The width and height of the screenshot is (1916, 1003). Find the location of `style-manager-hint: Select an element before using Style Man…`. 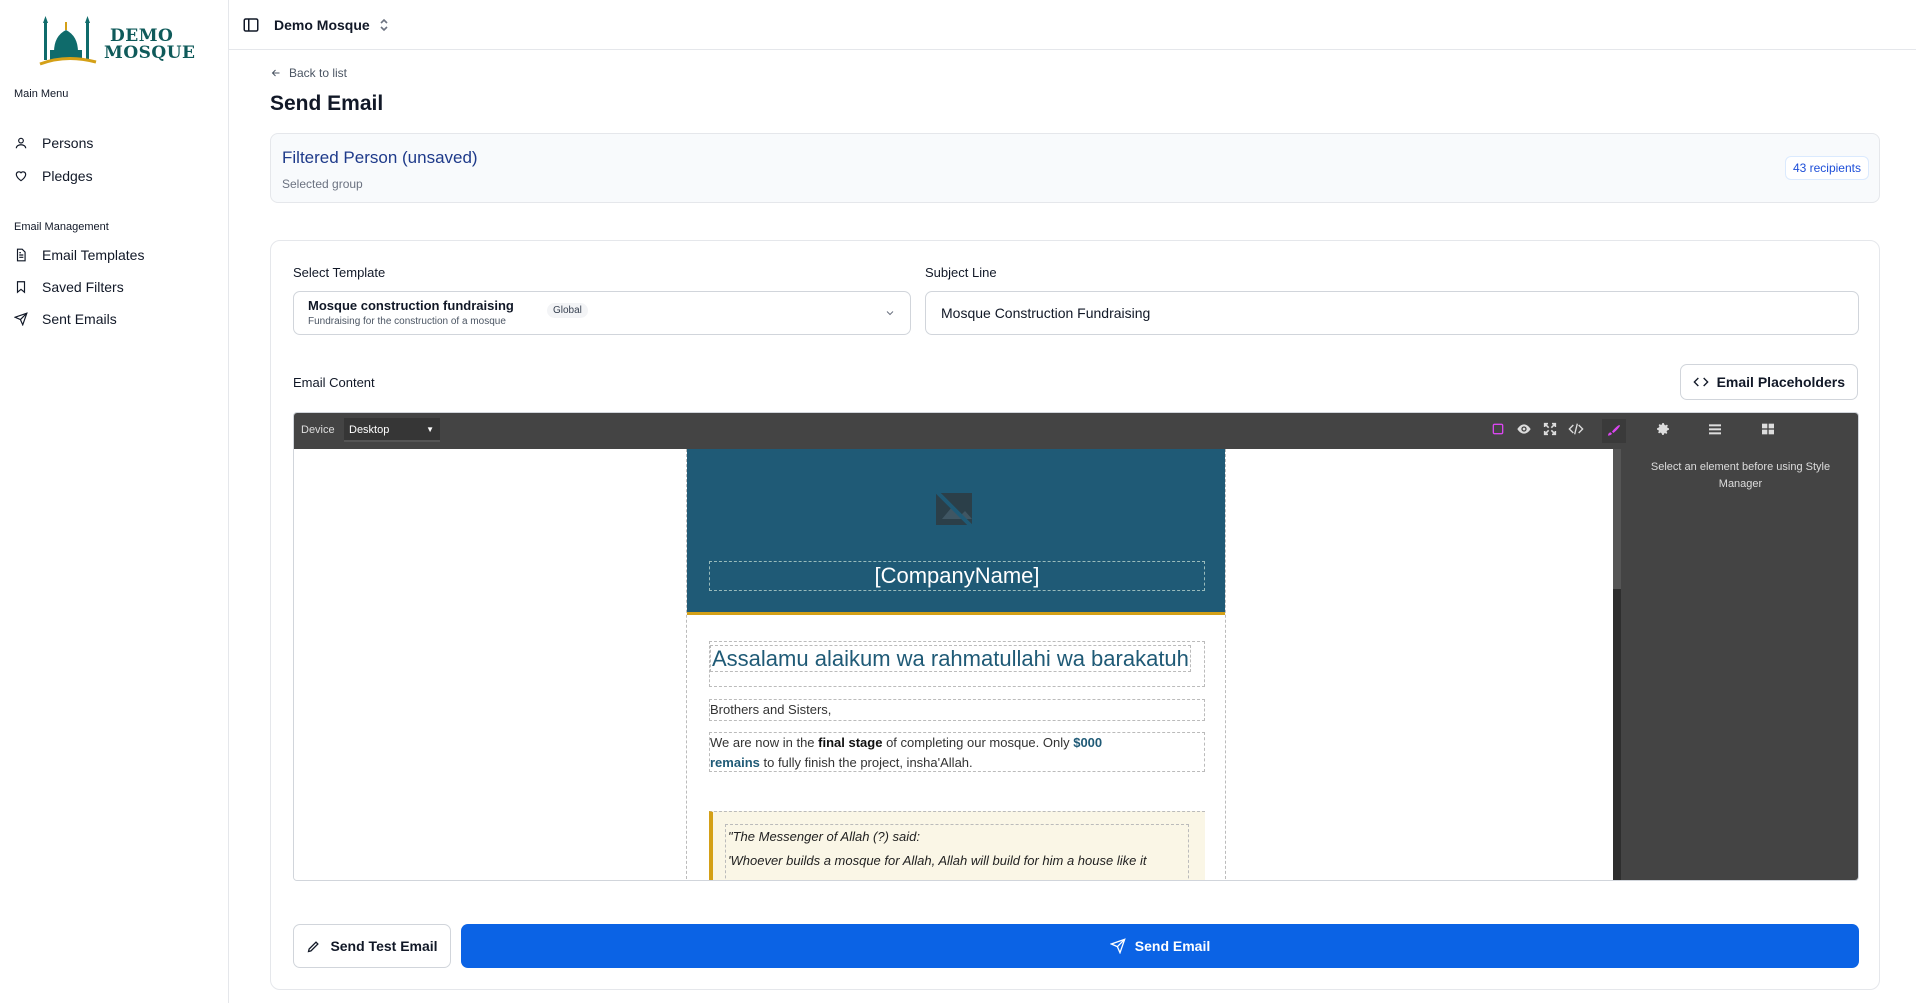

style-manager-hint: Select an element before using Style Man… is located at coordinates (1740, 475).